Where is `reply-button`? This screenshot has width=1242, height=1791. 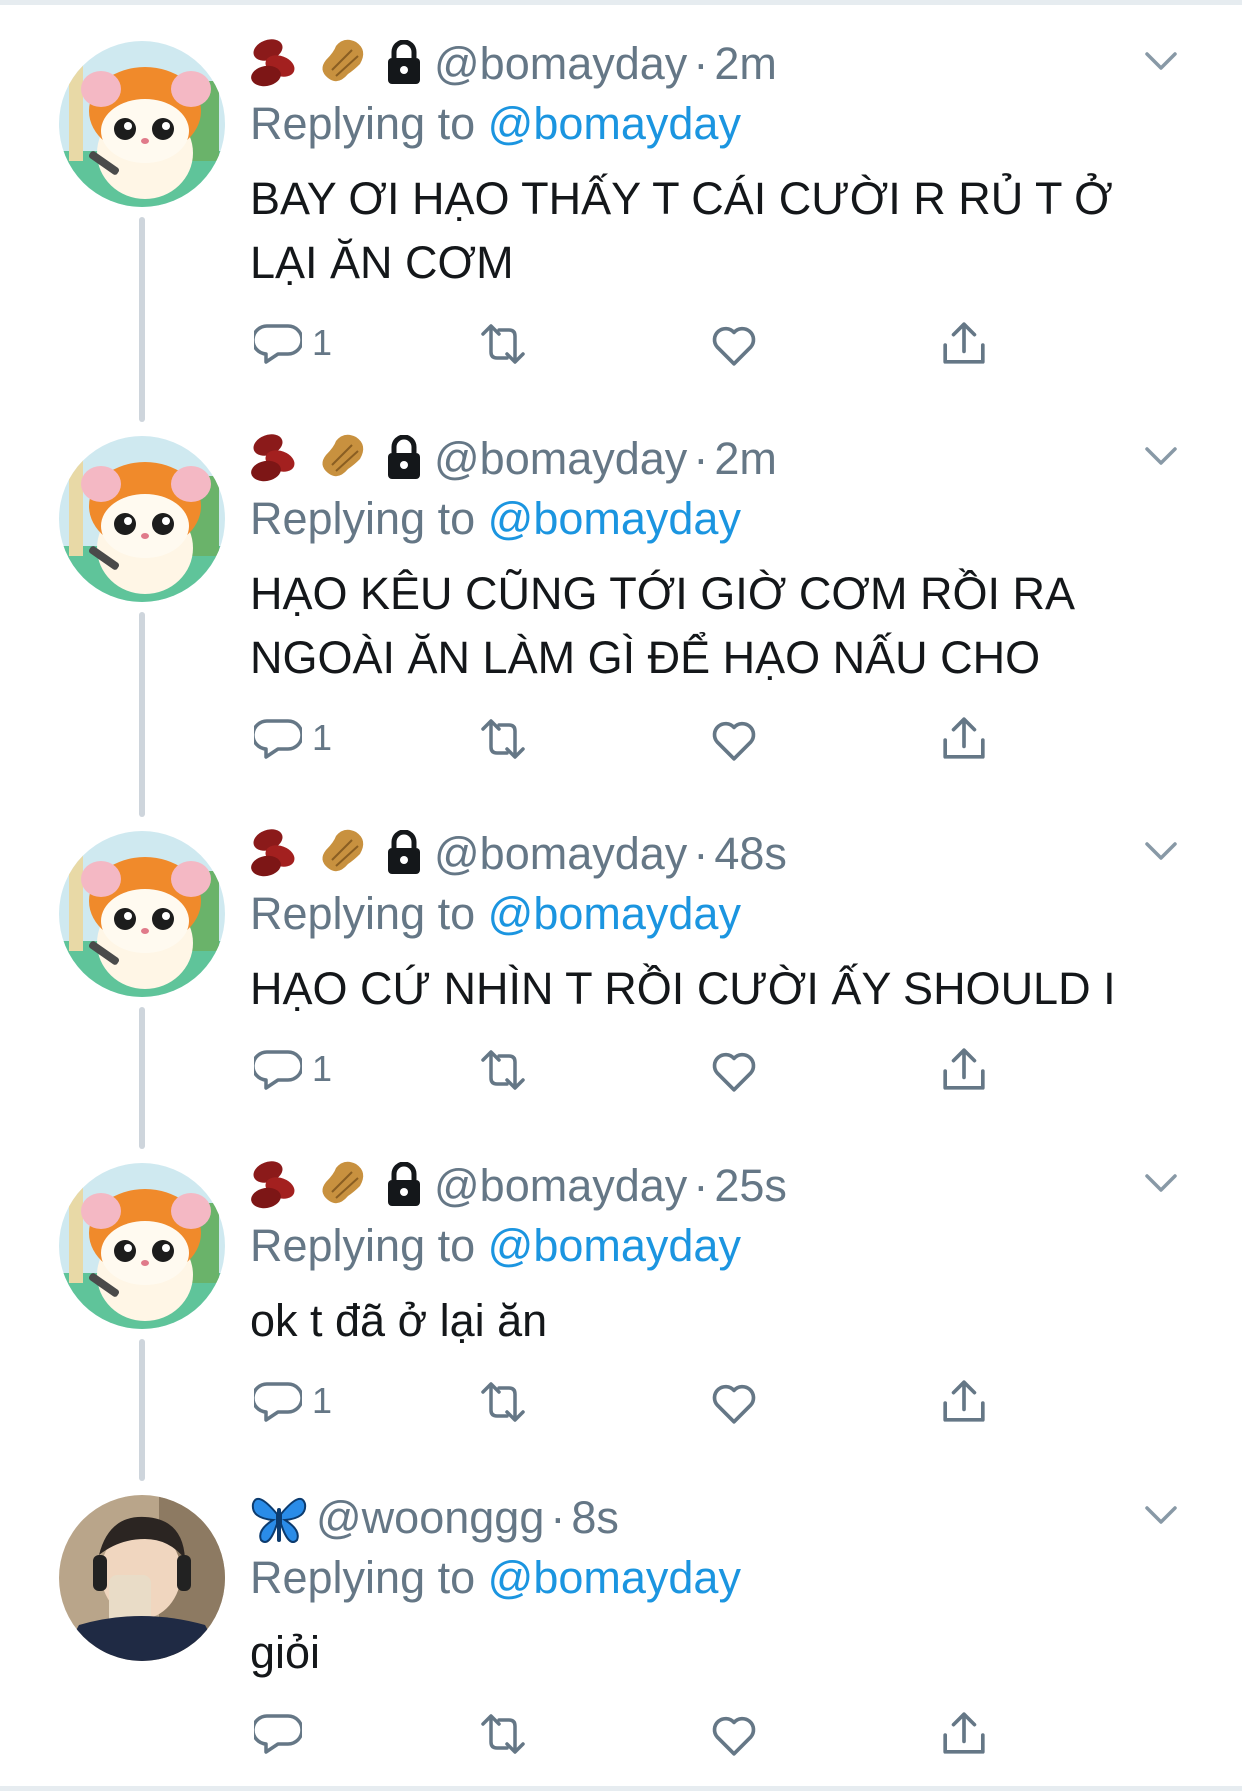
reply-button is located at coordinates (283, 1733).